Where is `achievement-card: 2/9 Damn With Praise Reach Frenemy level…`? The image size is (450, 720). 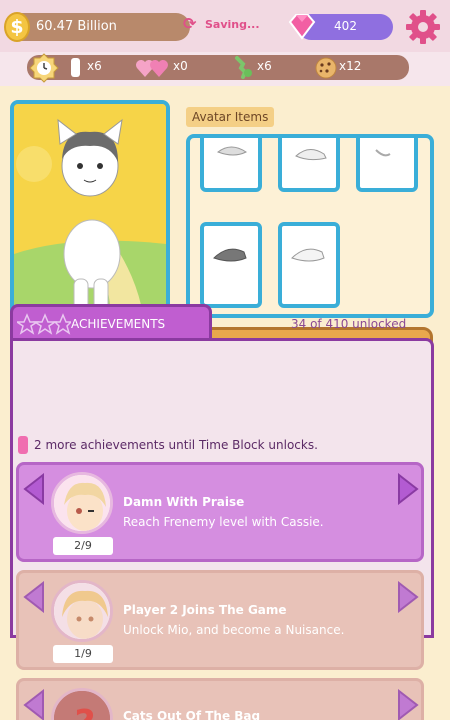 achievement-card: 2/9 Damn With Praise Reach Frenemy level… is located at coordinates (220, 512).